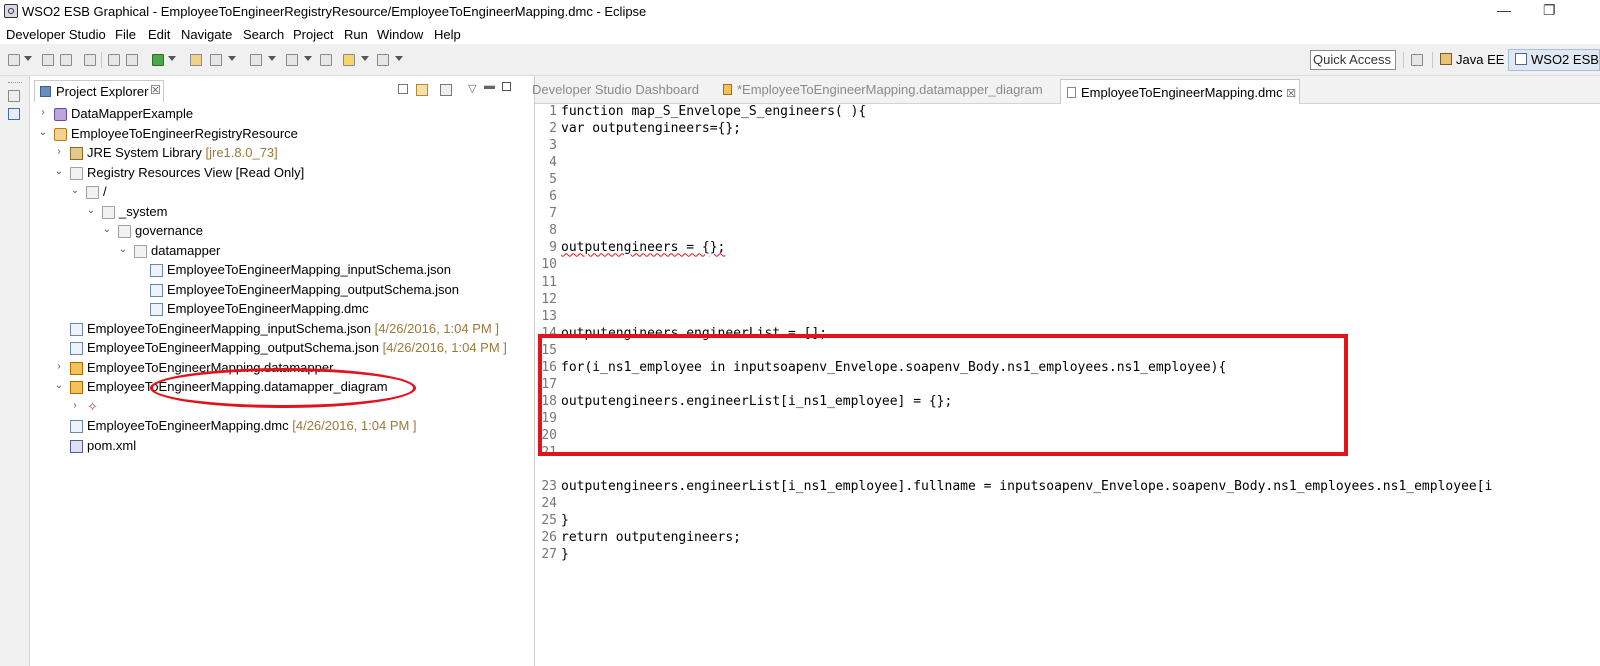 Image resolution: width=1600 pixels, height=666 pixels. Describe the element at coordinates (195, 172) in the screenshot. I see `tree-item-label: Registry Resources View [Read Only]` at that location.